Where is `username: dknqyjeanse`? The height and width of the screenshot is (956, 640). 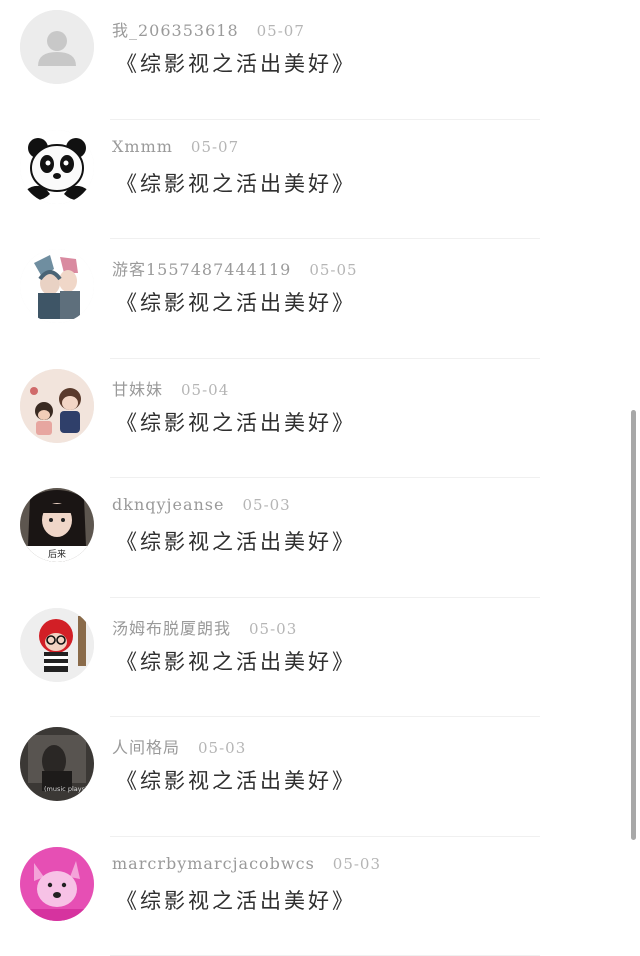 username: dknqyjeanse is located at coordinates (168, 504).